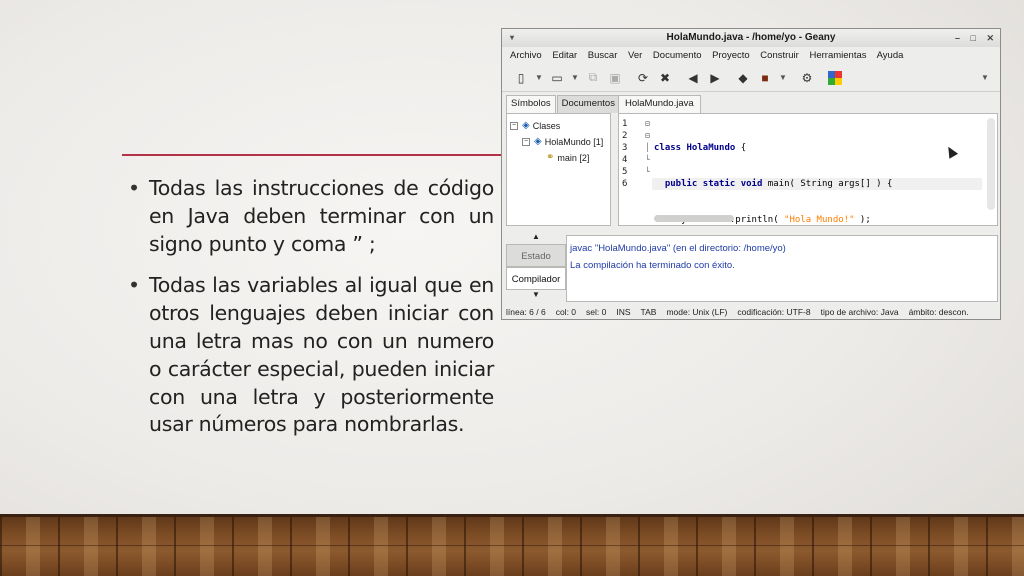 The width and height of the screenshot is (1024, 576). What do you see at coordinates (312, 155) in the screenshot?
I see `title-divider` at bounding box center [312, 155].